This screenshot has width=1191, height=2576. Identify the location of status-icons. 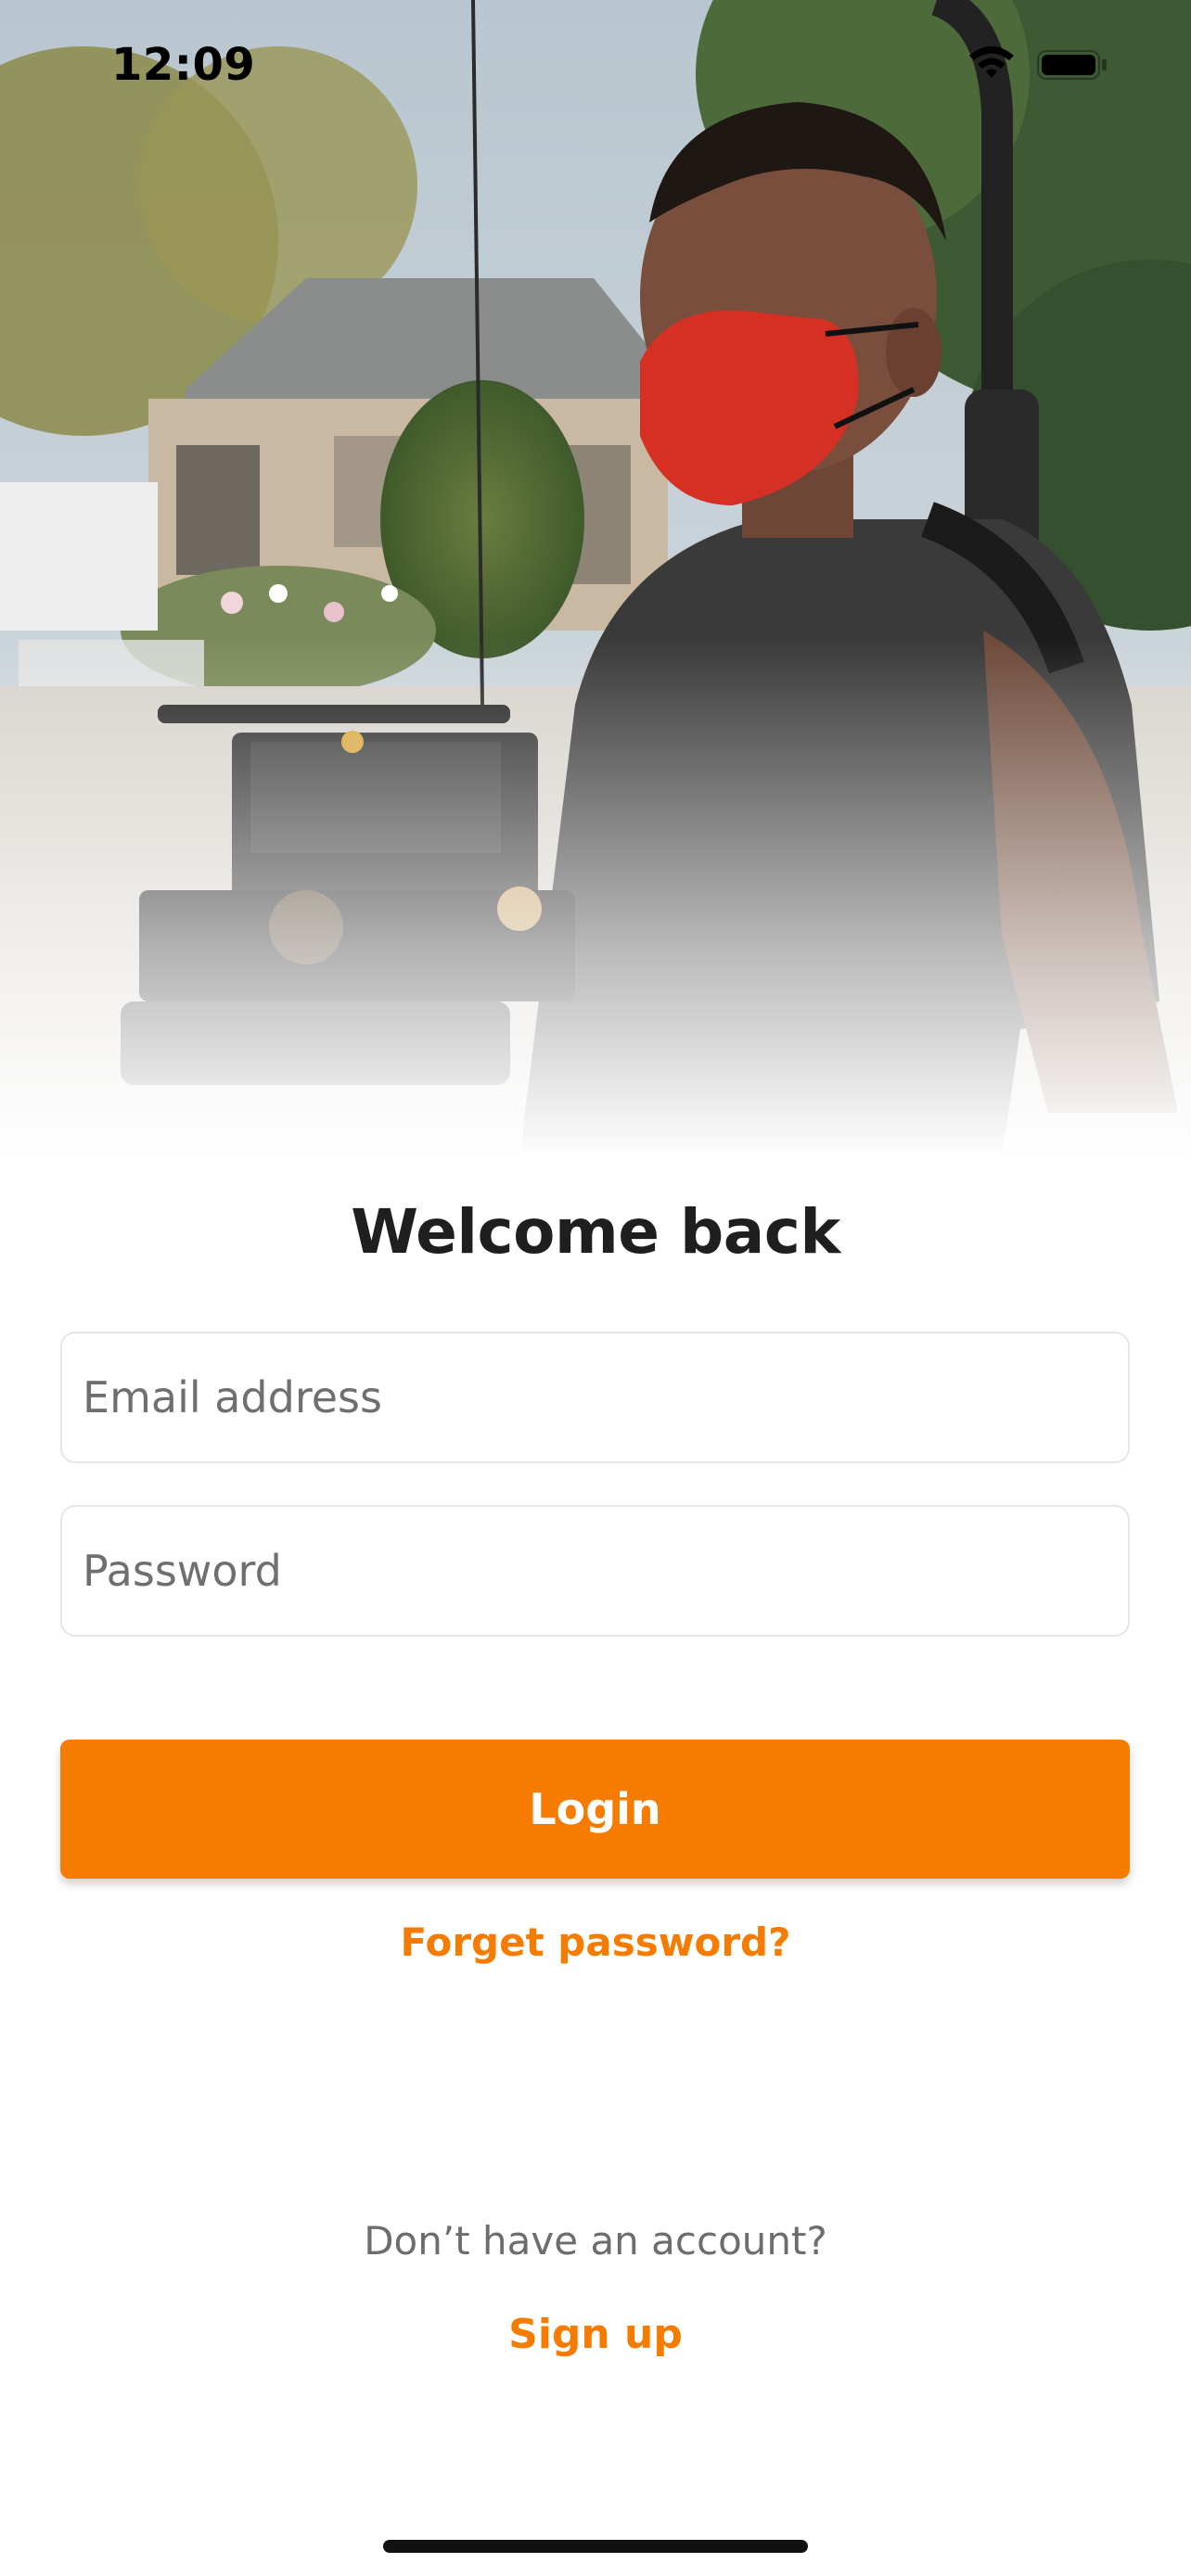
(1037, 64).